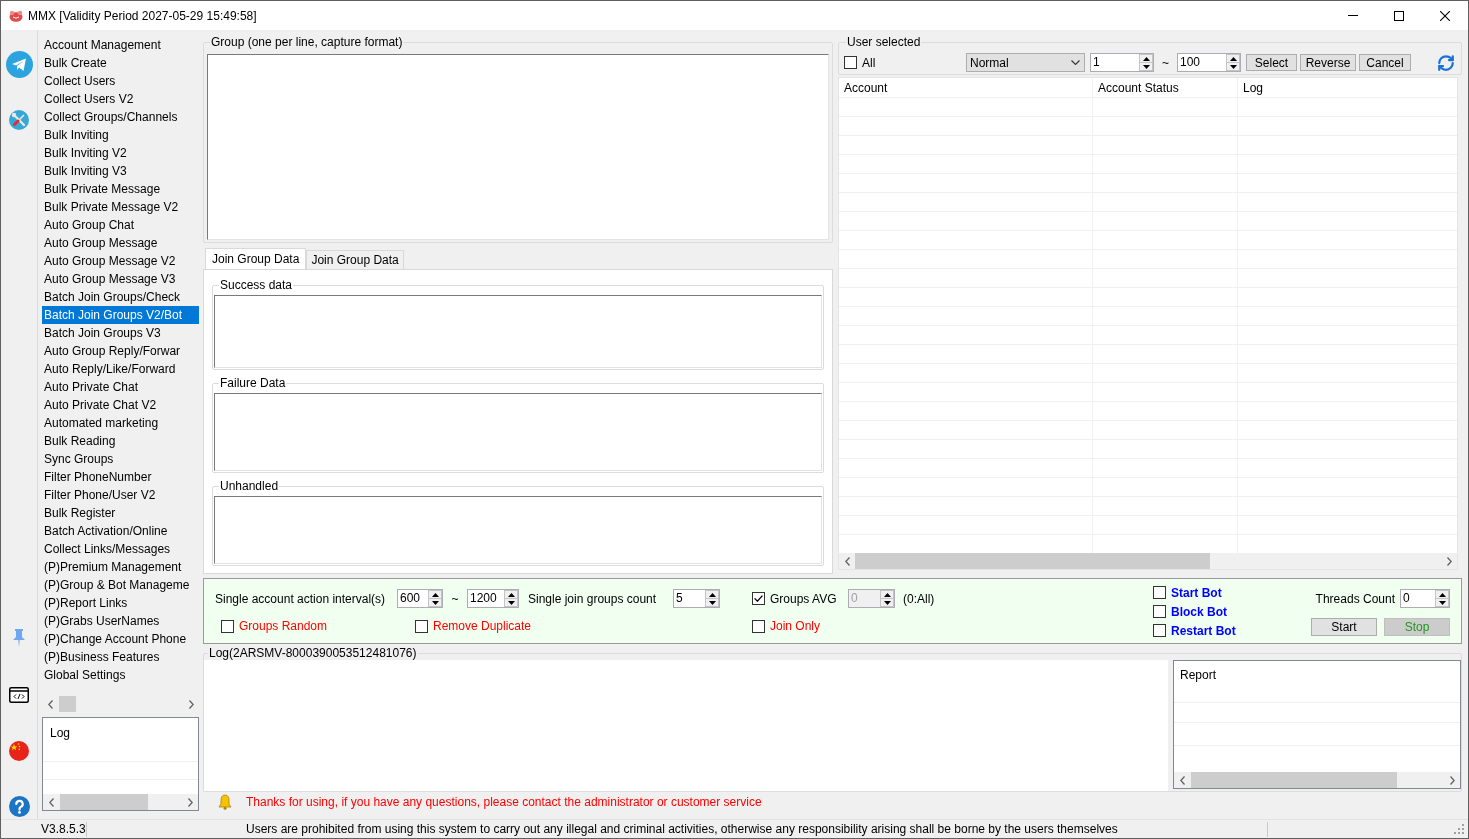  Describe the element at coordinates (120, 225) in the screenshot. I see `menu-item: Auto Group Chat` at that location.